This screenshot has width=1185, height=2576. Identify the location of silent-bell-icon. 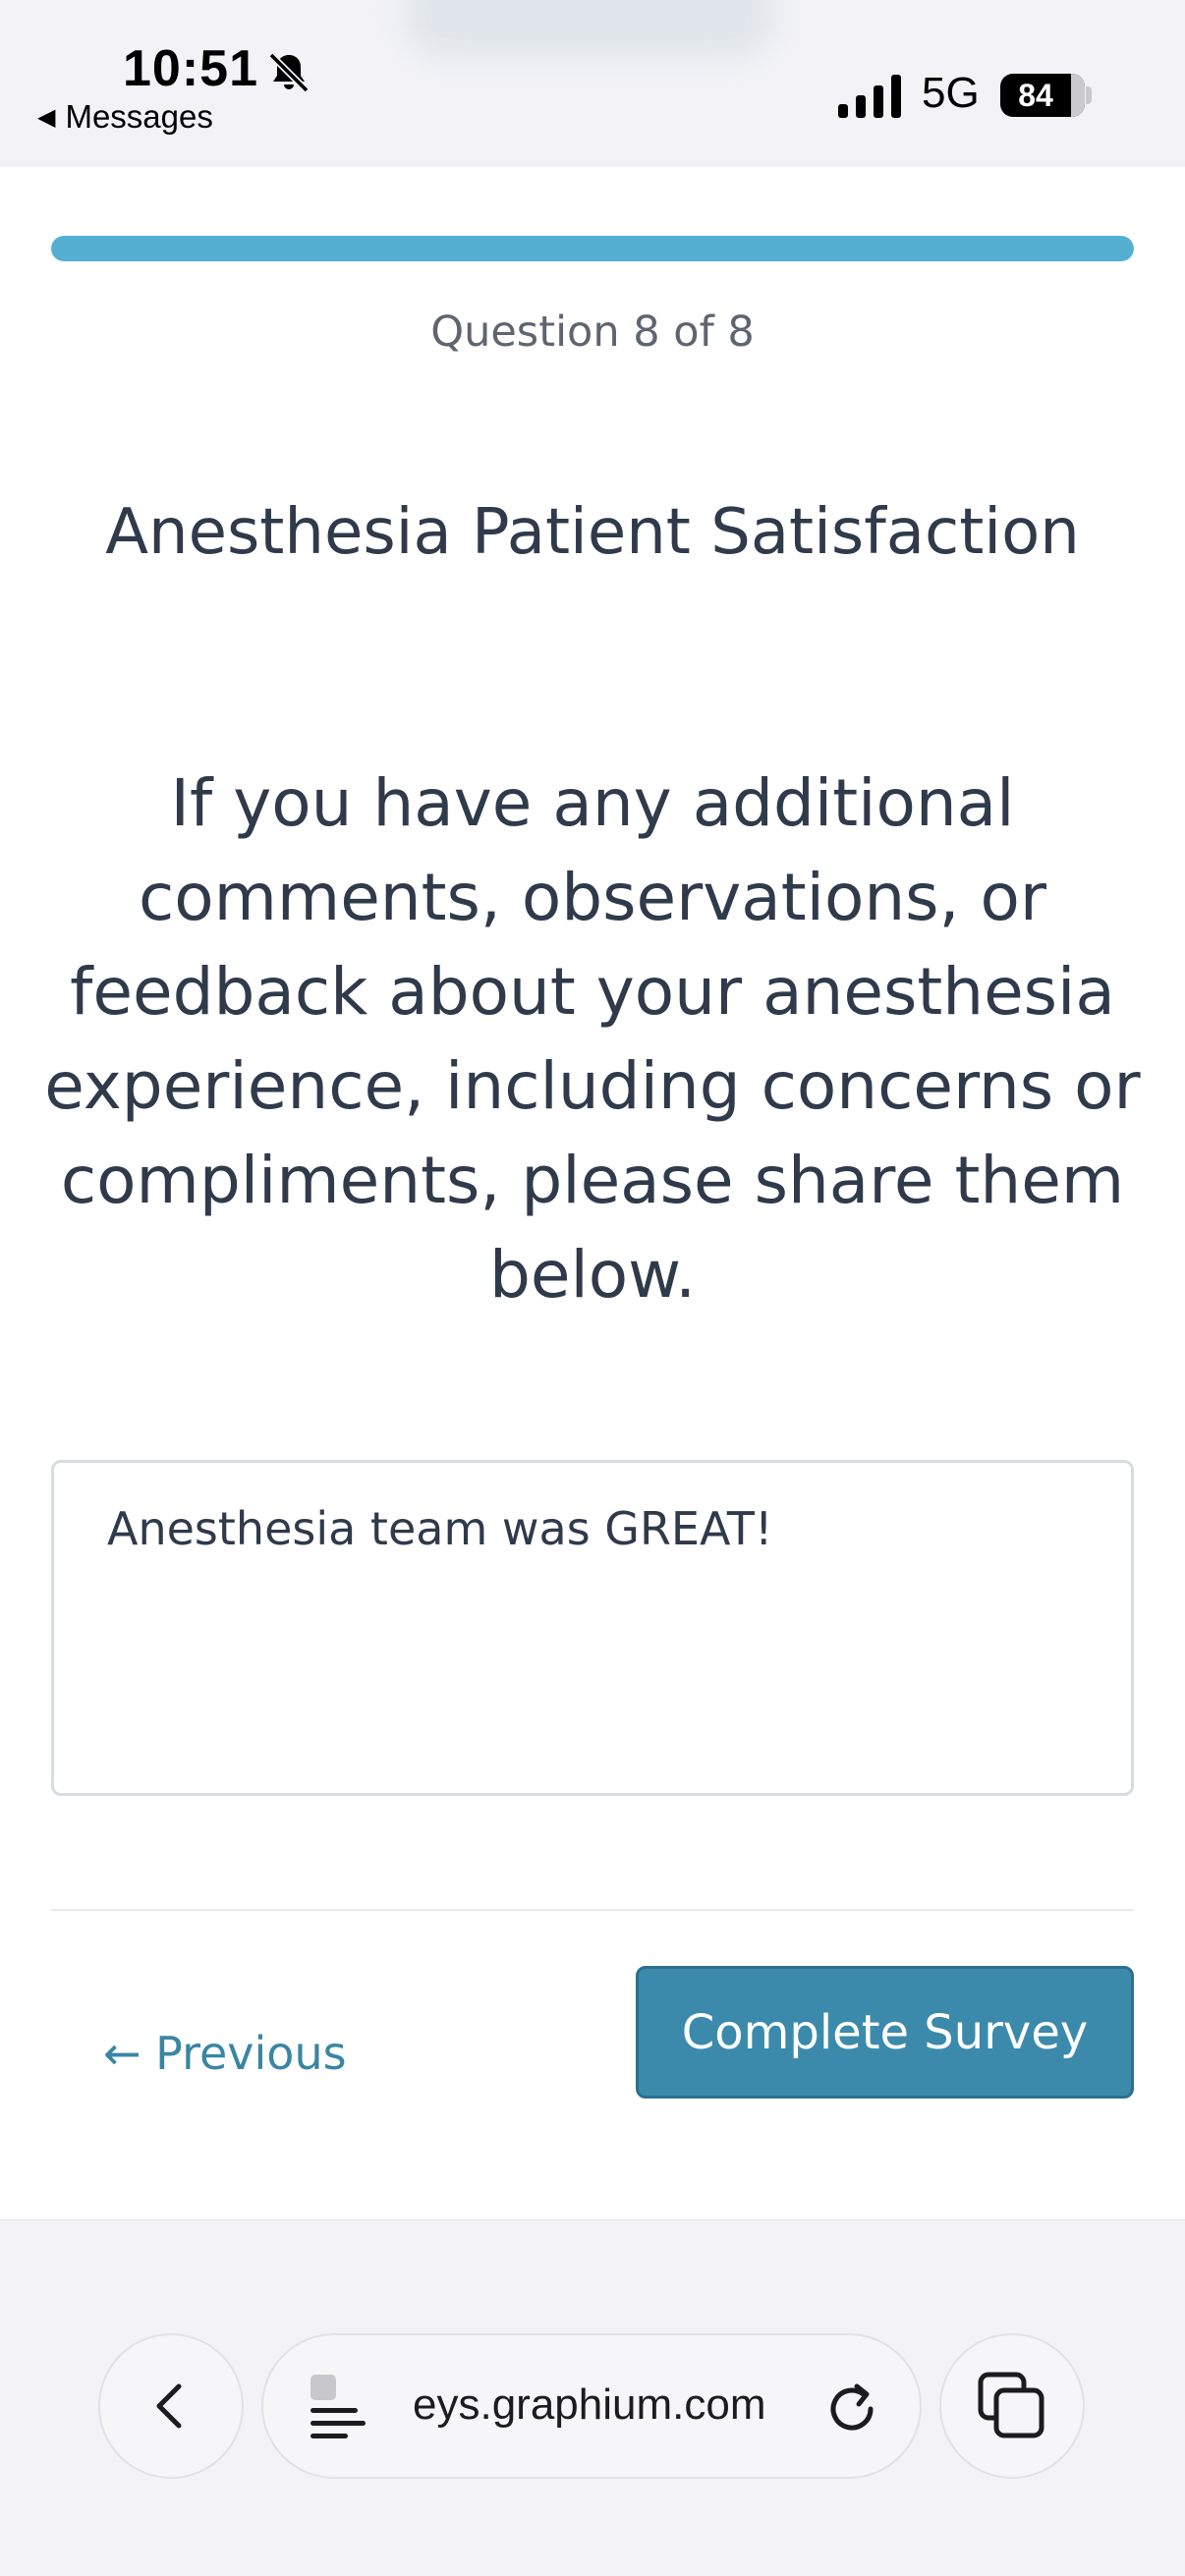
(289, 72).